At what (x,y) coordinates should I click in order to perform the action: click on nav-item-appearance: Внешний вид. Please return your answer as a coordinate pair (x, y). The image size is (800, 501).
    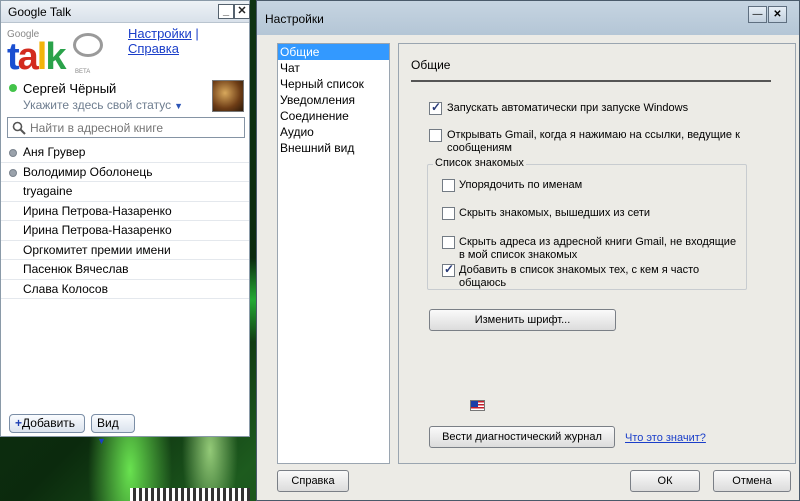
    Looking at the image, I should click on (333, 148).